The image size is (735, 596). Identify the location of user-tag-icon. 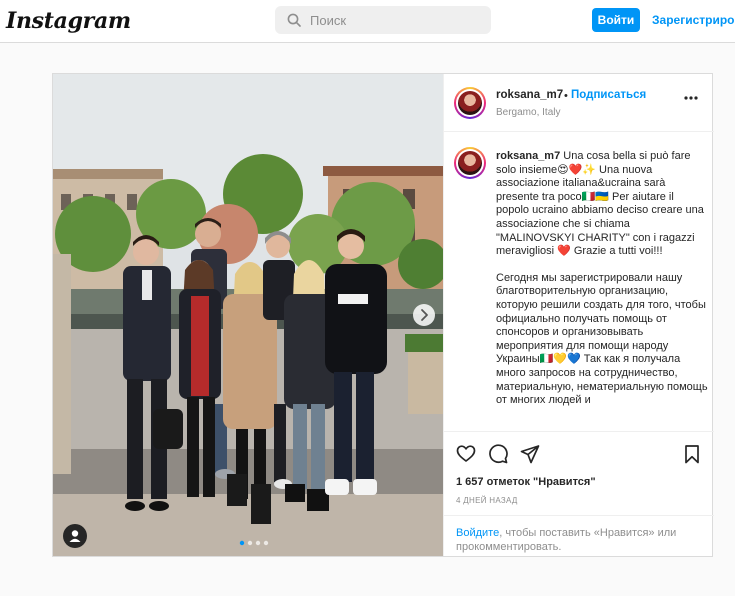
(75, 536).